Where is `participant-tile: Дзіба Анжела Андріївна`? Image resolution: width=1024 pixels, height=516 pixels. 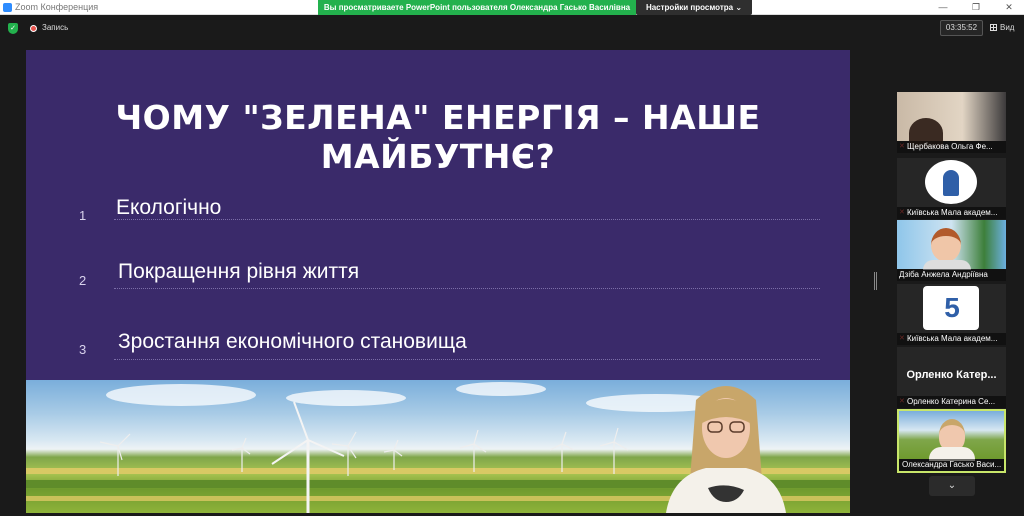 participant-tile: Дзіба Анжела Андріївна is located at coordinates (951, 250).